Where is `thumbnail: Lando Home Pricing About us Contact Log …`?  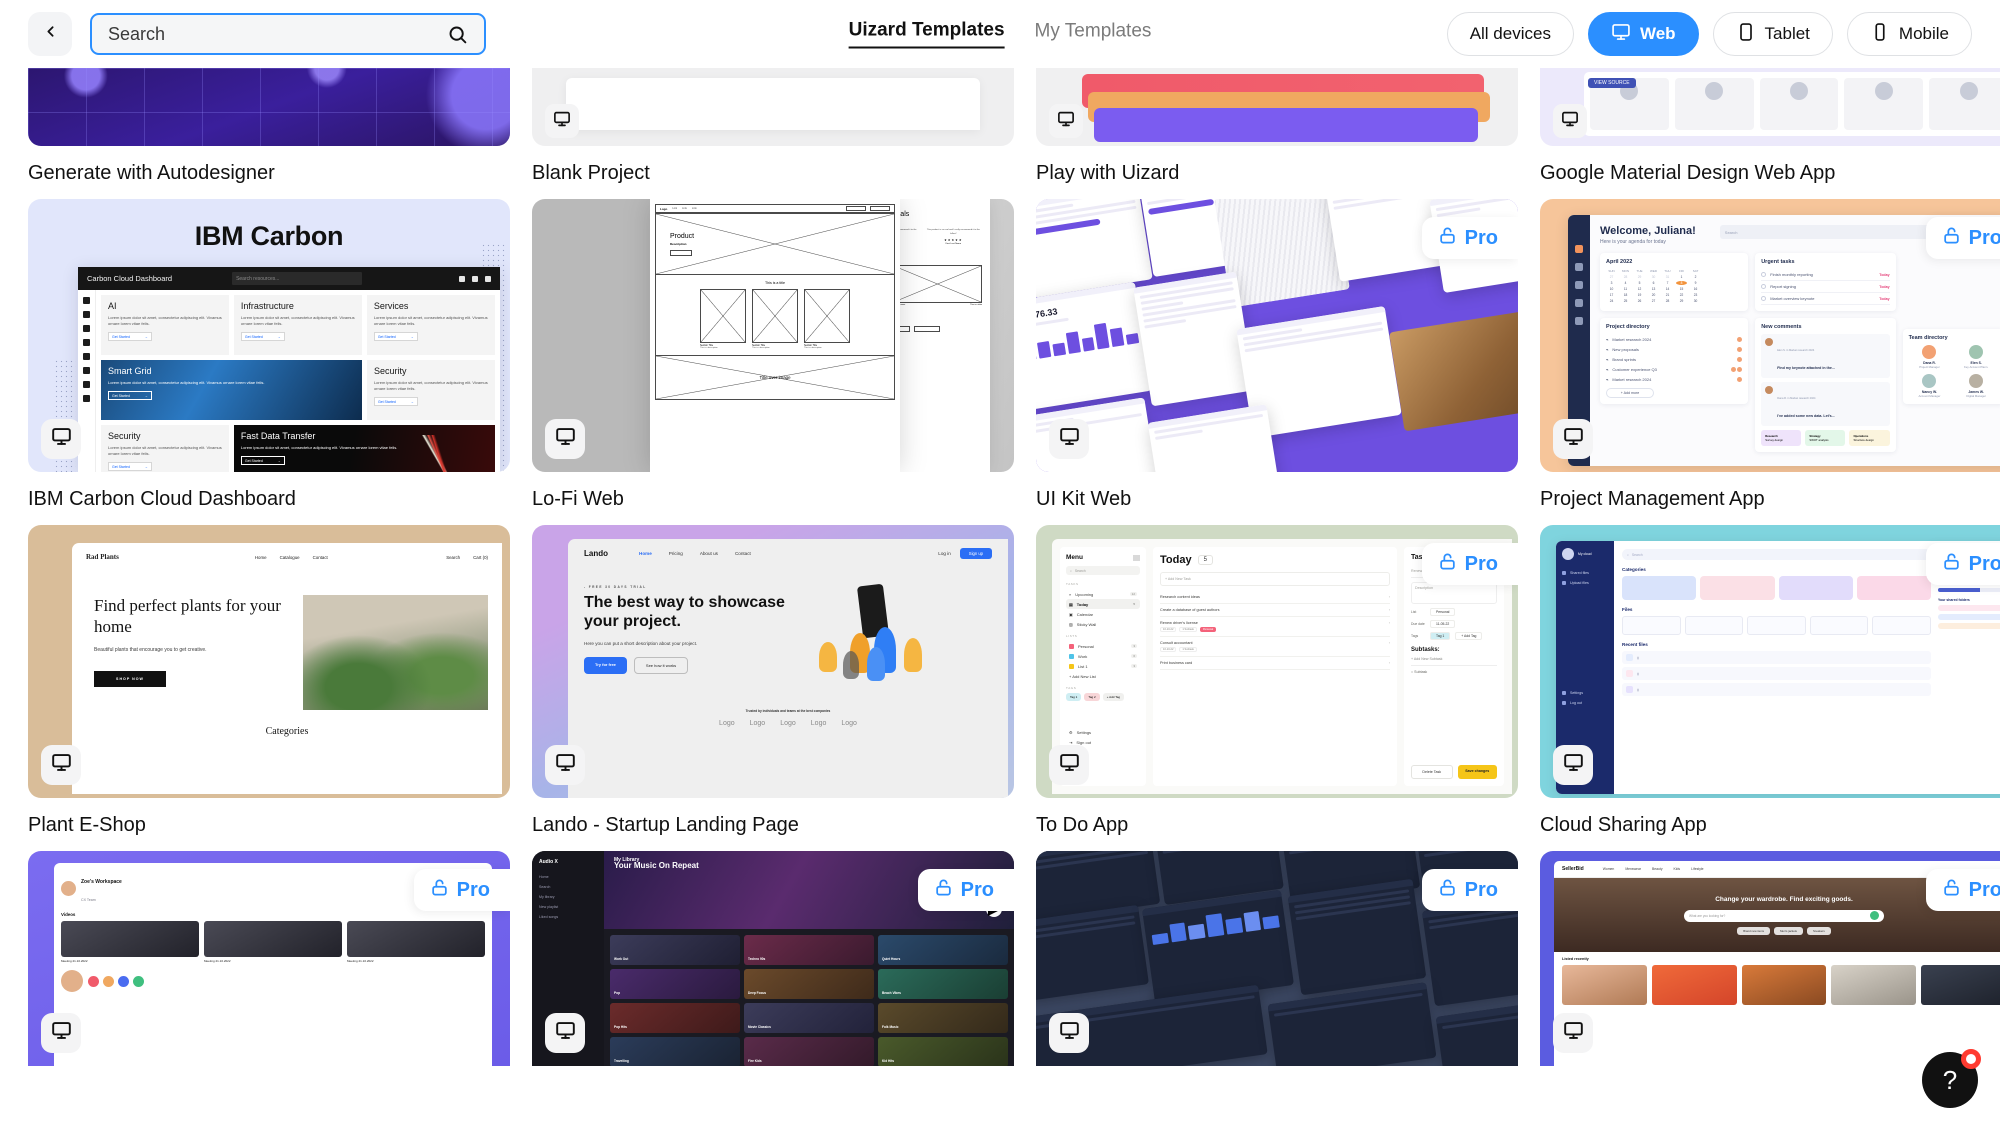 thumbnail: Lando Home Pricing About us Contact Log … is located at coordinates (773, 661).